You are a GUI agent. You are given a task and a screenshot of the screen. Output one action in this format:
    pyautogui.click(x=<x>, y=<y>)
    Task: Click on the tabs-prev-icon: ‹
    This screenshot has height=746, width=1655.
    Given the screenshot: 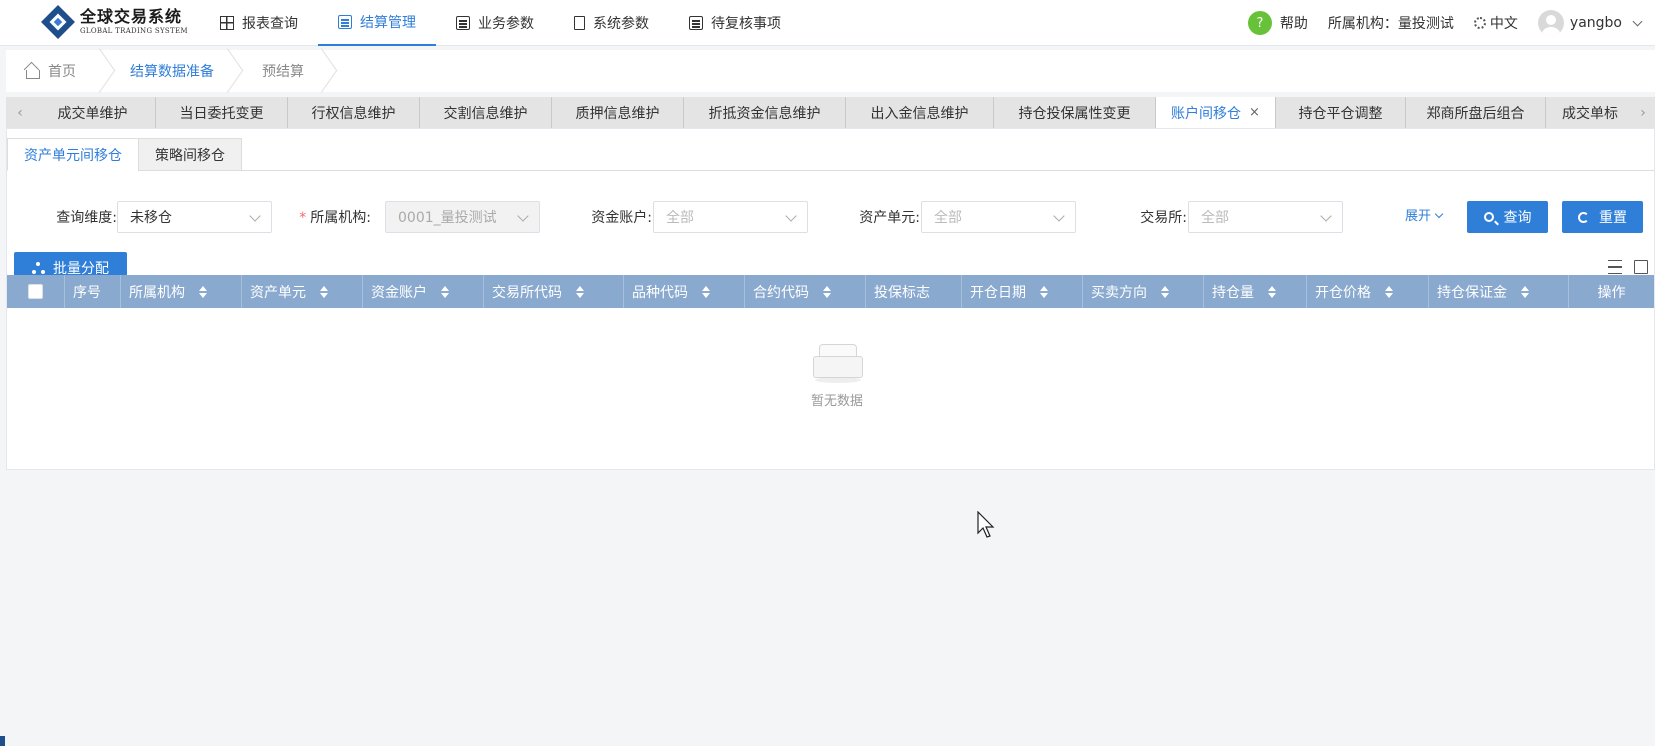 What is the action you would take?
    pyautogui.click(x=20, y=112)
    